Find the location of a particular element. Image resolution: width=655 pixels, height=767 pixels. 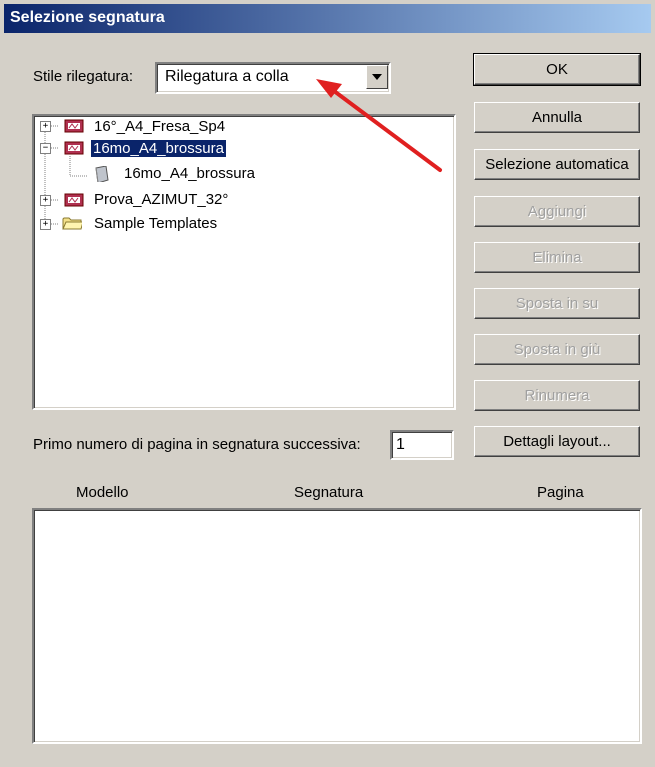

tree-item-label: 16°_A4_Fresa_Sp4 is located at coordinates (159, 126).